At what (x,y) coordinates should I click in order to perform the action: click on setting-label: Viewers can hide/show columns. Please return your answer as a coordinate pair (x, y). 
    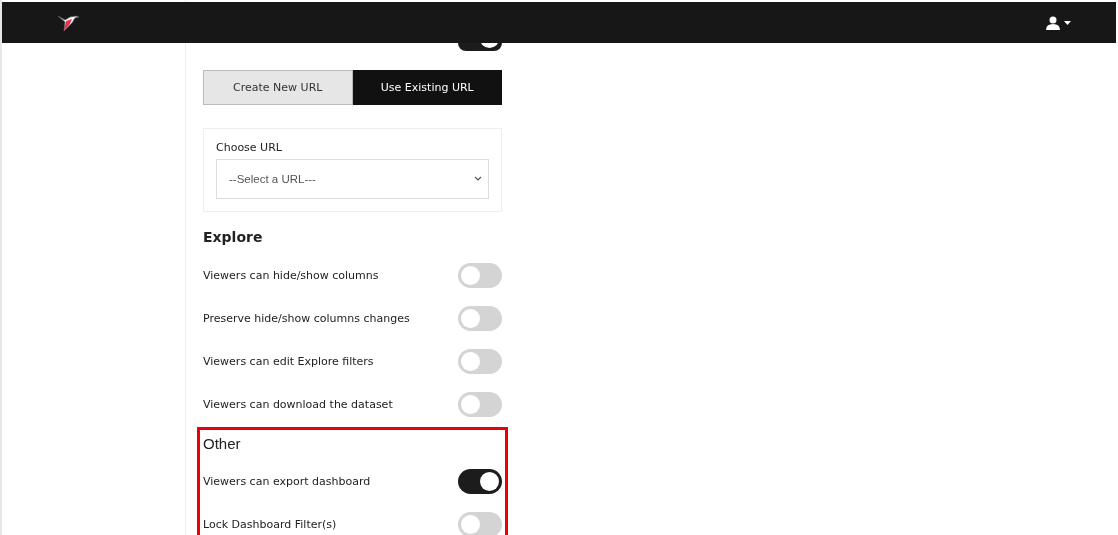
    Looking at the image, I should click on (291, 275).